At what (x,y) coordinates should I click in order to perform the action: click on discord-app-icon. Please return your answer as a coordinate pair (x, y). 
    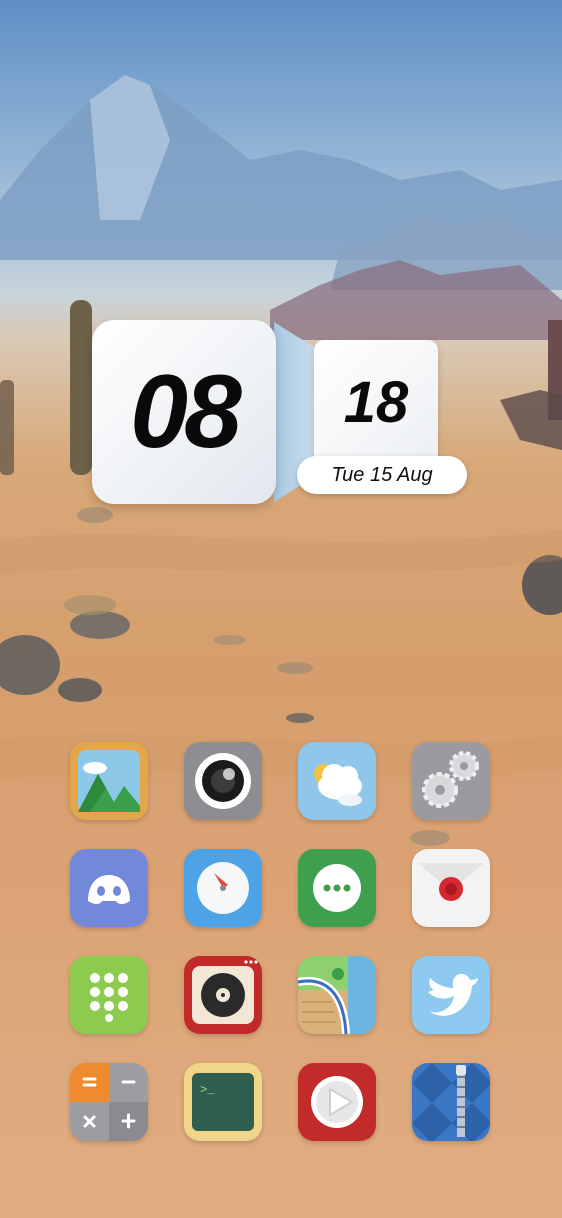
    Looking at the image, I should click on (109, 888).